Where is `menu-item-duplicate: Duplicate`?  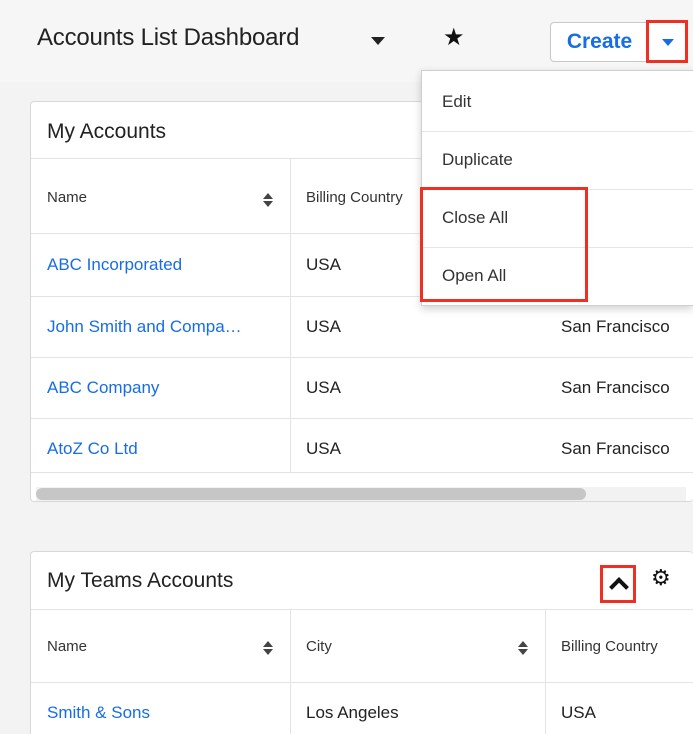
menu-item-duplicate: Duplicate is located at coordinates (557, 160).